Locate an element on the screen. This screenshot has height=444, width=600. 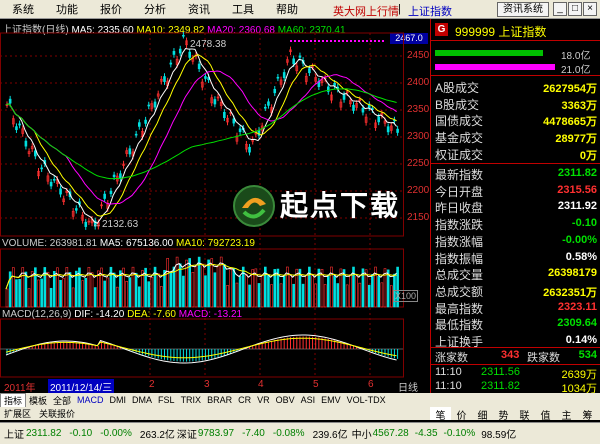
right-panel-tabs: 笔价细势联值主筹 is located at coordinates (515, 414).